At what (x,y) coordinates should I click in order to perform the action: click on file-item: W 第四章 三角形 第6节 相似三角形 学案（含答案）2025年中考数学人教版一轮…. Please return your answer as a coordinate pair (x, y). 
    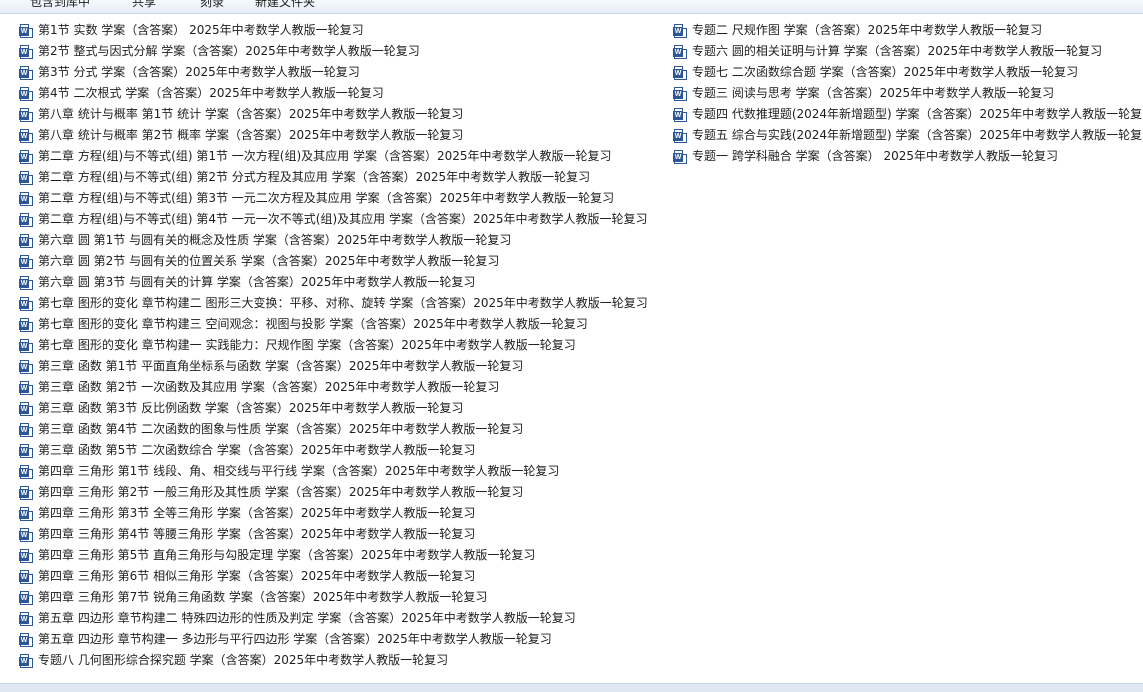
    Looking at the image, I should click on (333, 576).